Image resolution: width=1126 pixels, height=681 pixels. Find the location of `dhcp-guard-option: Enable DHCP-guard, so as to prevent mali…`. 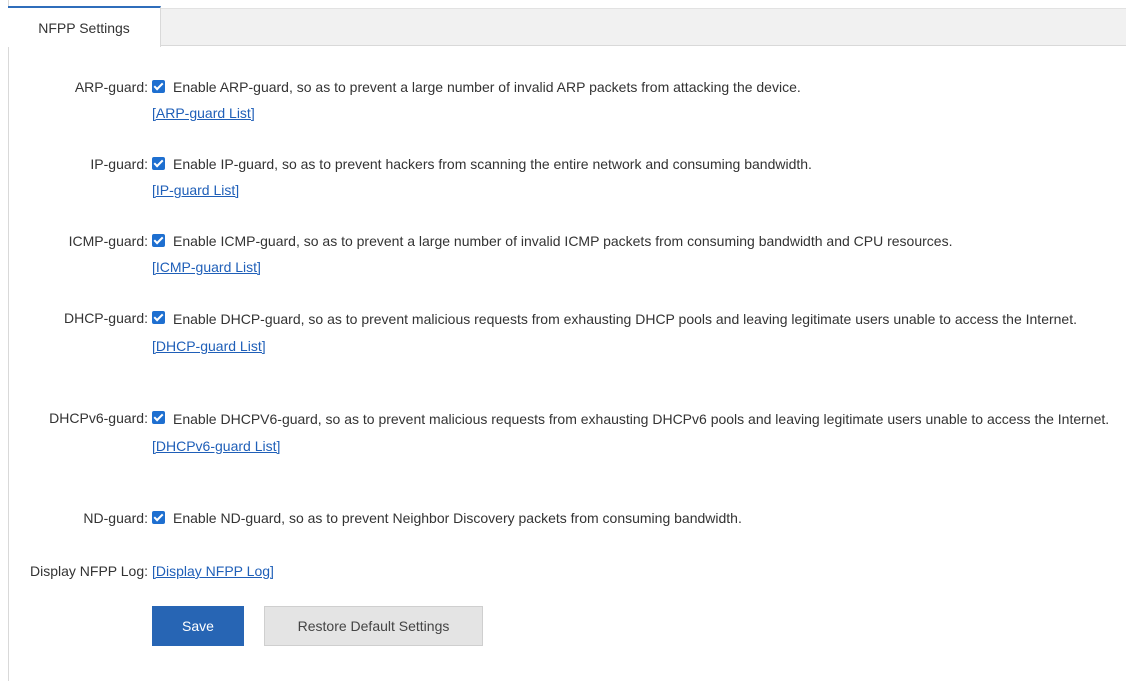

dhcp-guard-option: Enable DHCP-guard, so as to prevent mali… is located at coordinates (635, 319).